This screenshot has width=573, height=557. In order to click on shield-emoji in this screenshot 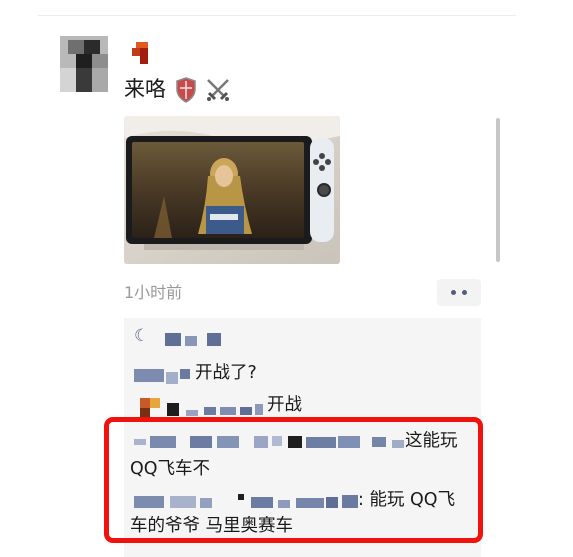, I will do `click(185, 90)`.